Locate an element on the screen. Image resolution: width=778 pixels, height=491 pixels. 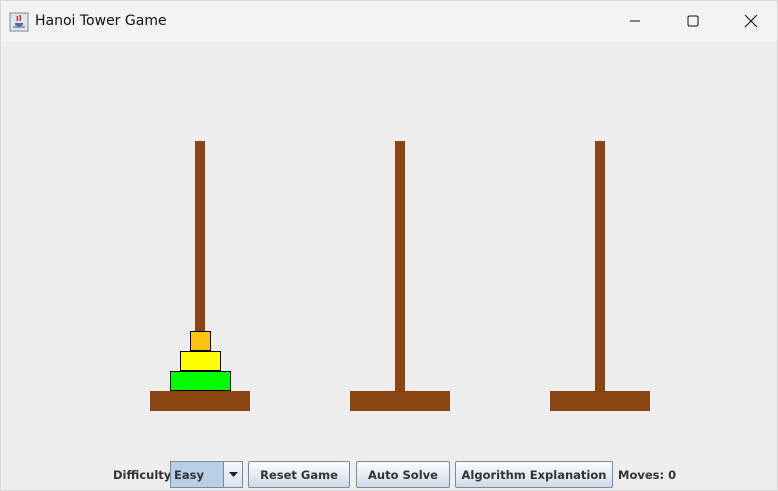
dropdown-arrow-button is located at coordinates (232, 474).